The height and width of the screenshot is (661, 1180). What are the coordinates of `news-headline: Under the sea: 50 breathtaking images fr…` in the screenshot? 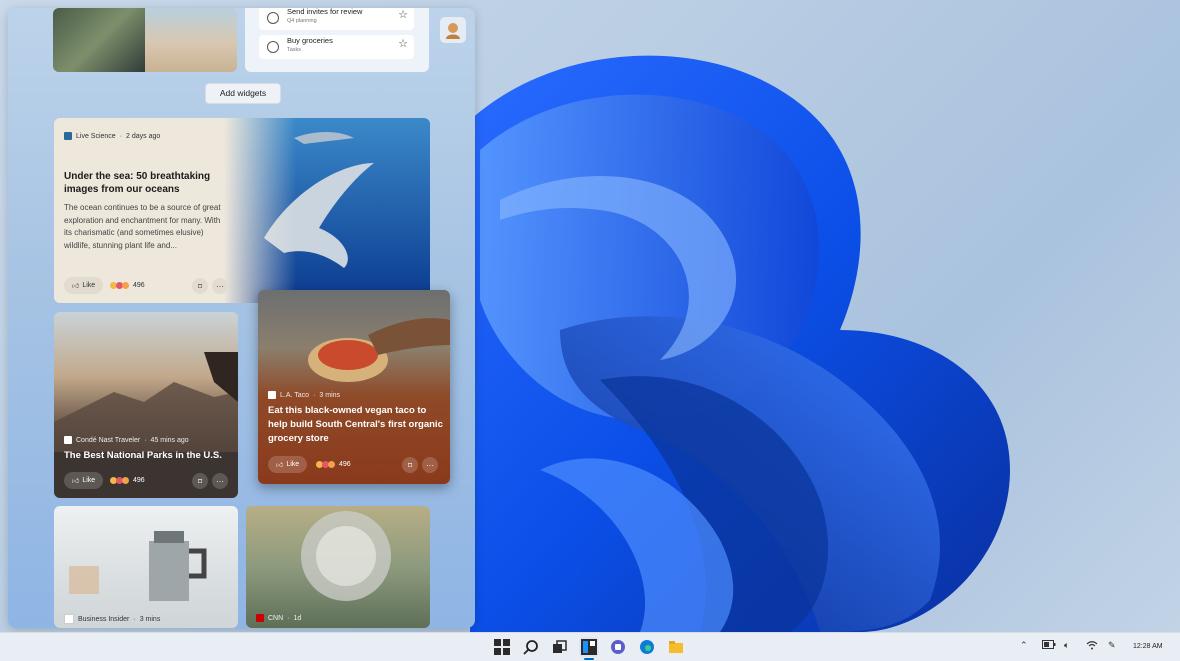 It's located at (139, 183).